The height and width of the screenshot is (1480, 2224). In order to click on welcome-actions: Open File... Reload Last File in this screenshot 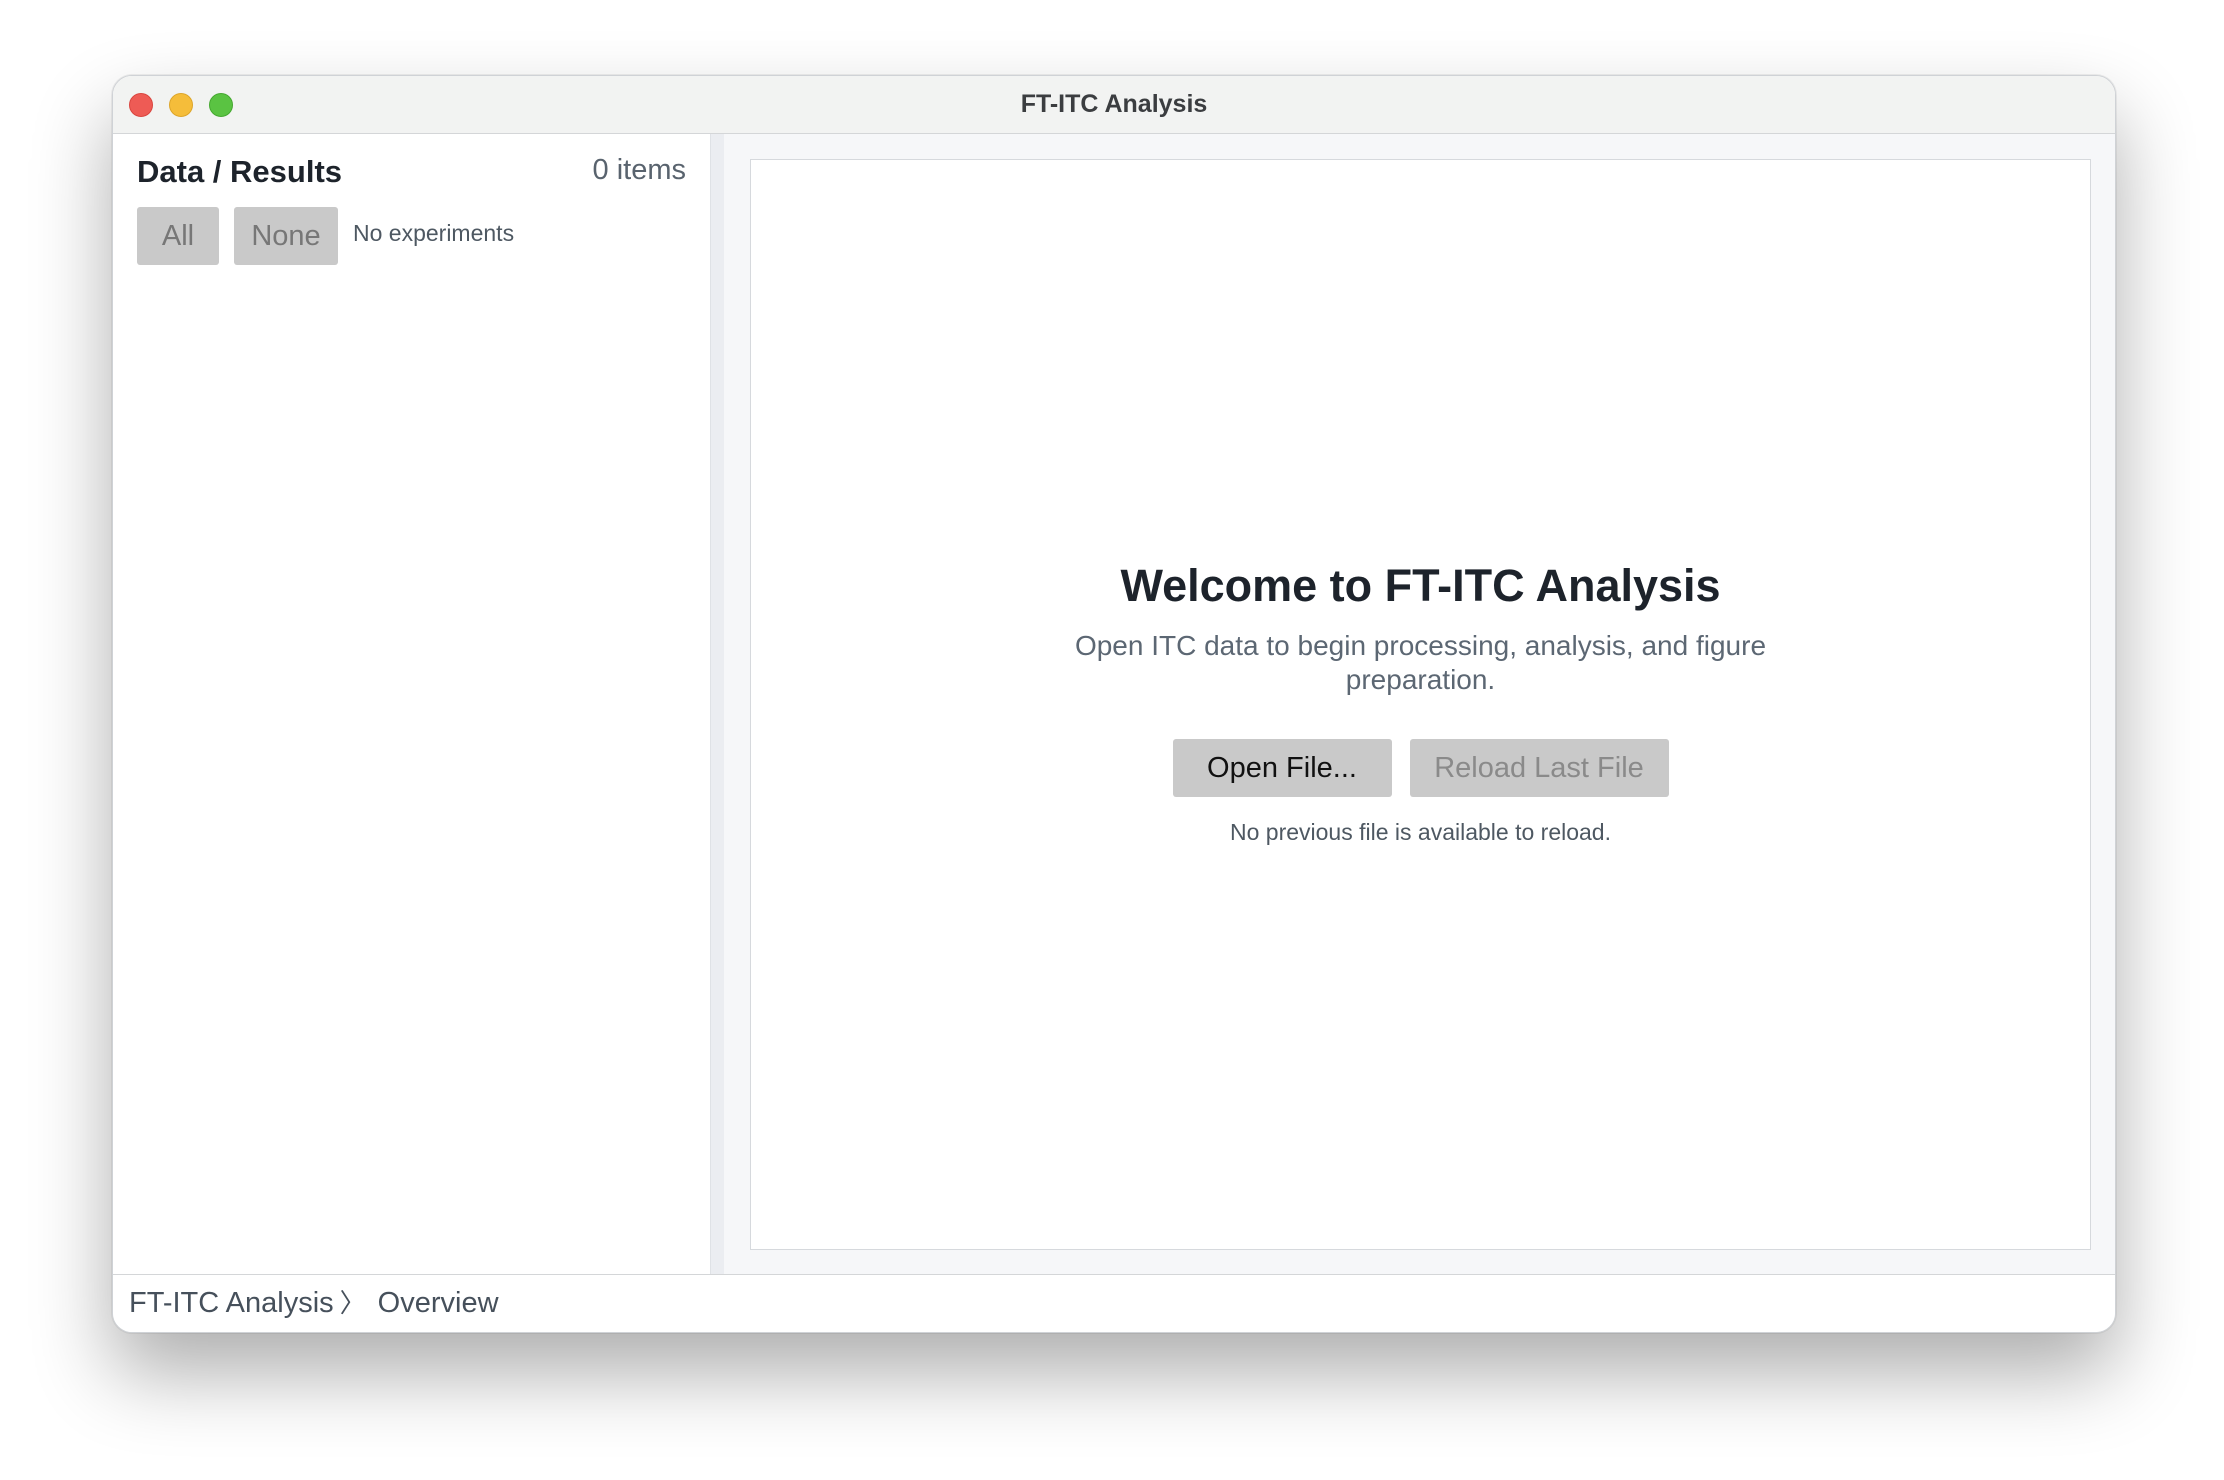, I will do `click(1420, 768)`.